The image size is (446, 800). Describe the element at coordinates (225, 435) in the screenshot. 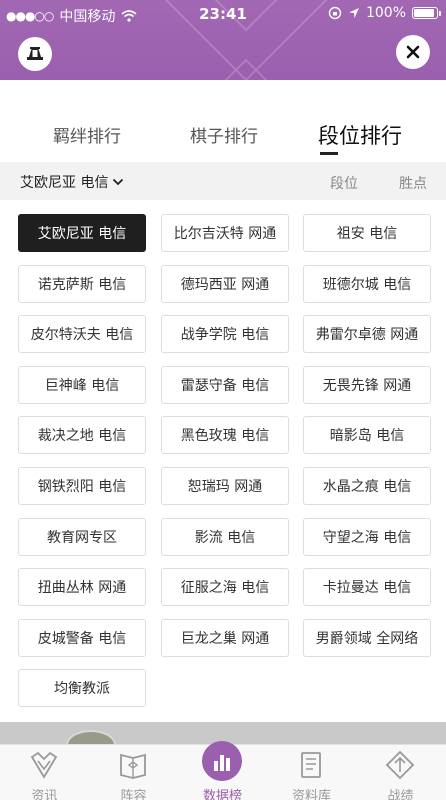

I see `server-option: 黑色玫瑰 电信` at that location.